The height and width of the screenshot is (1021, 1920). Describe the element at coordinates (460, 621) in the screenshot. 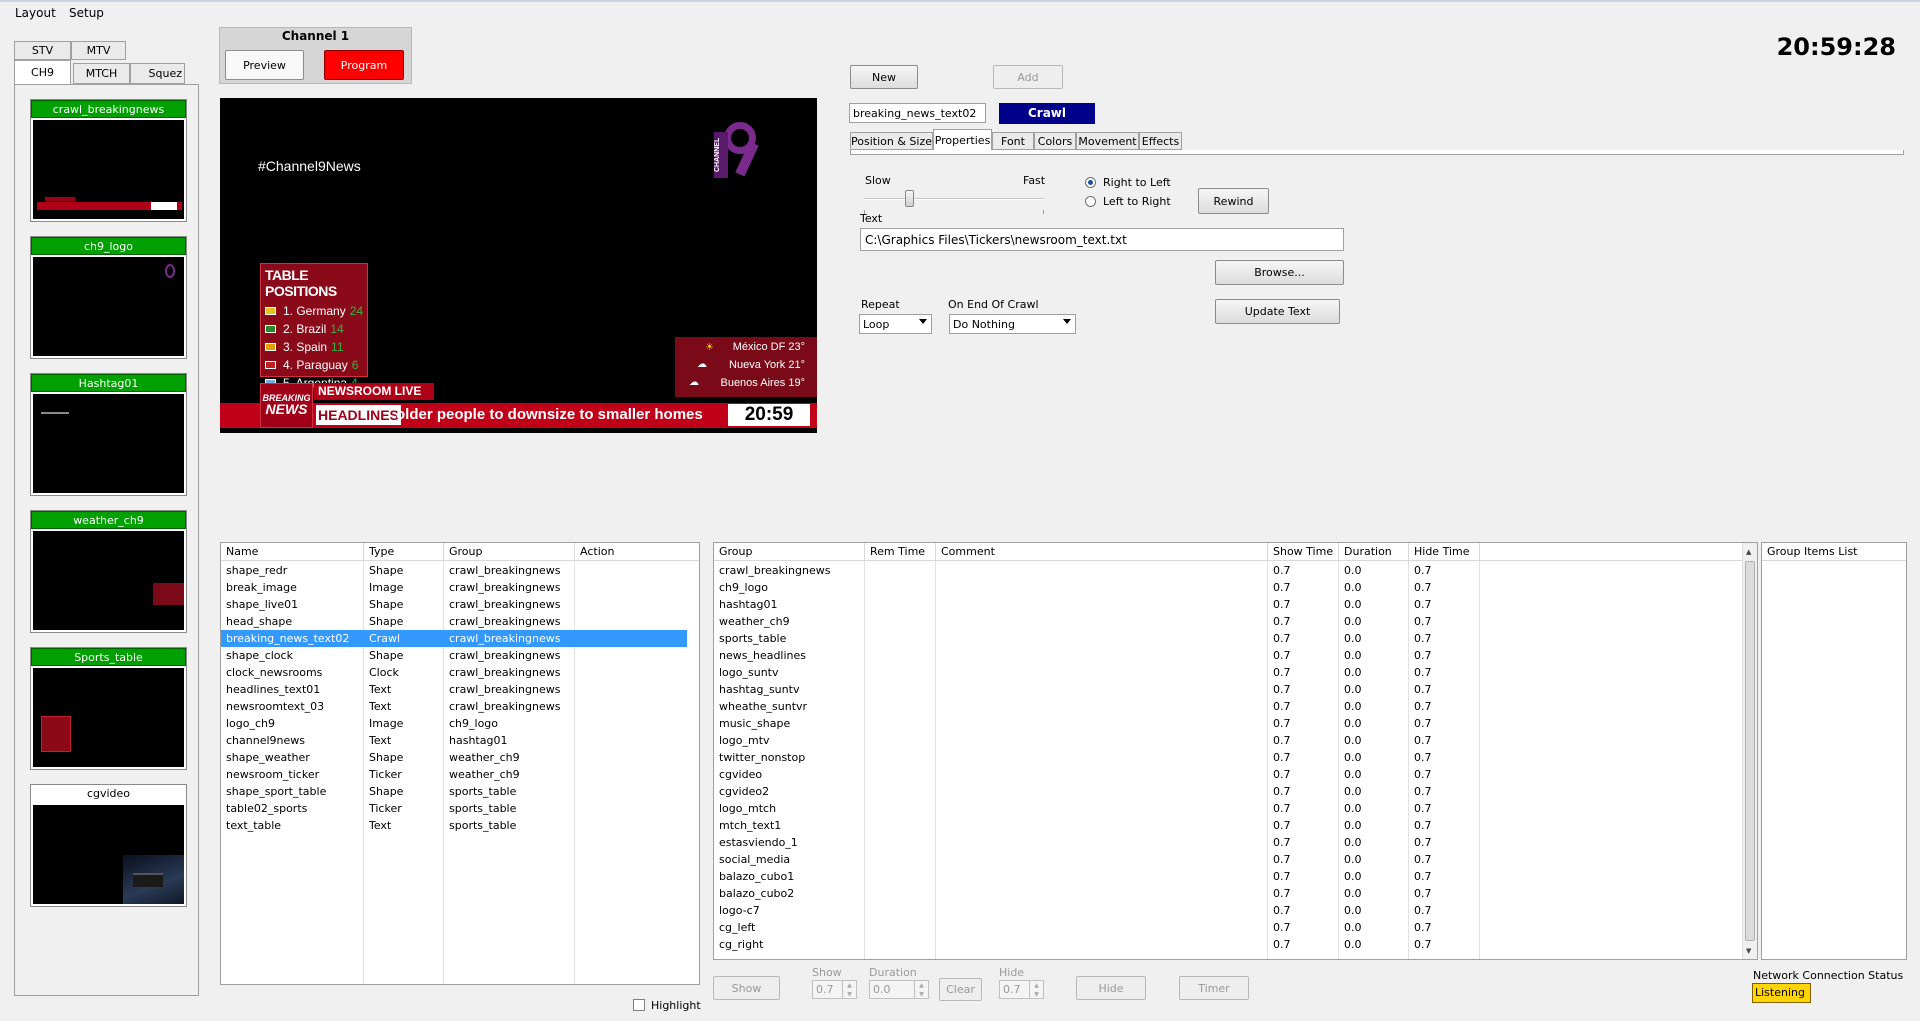

I see `table-row: head_shape Shape crawl_breakingnews` at that location.